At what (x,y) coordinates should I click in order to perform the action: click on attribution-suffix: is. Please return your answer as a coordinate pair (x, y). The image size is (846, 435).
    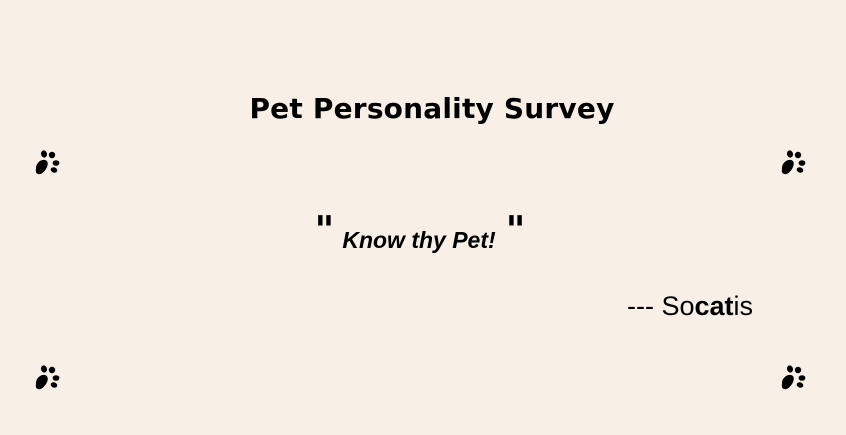
    Looking at the image, I should click on (743, 306).